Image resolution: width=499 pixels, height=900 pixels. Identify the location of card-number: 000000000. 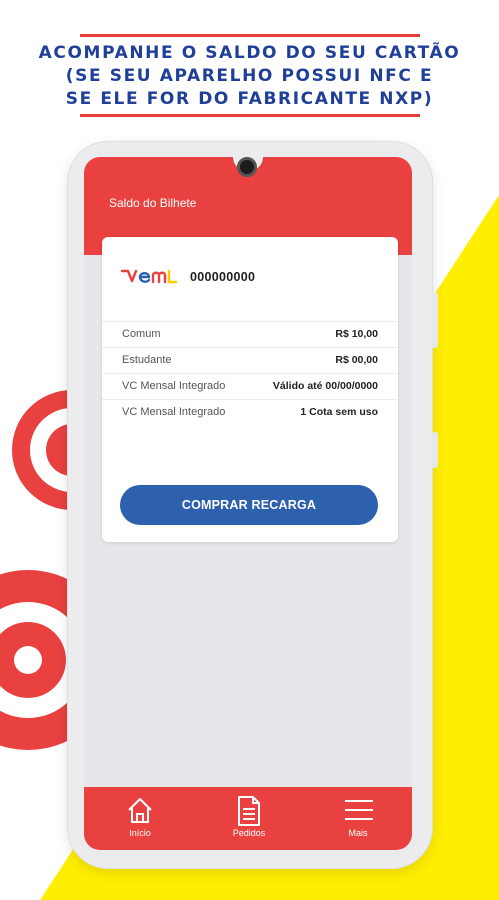
(223, 277).